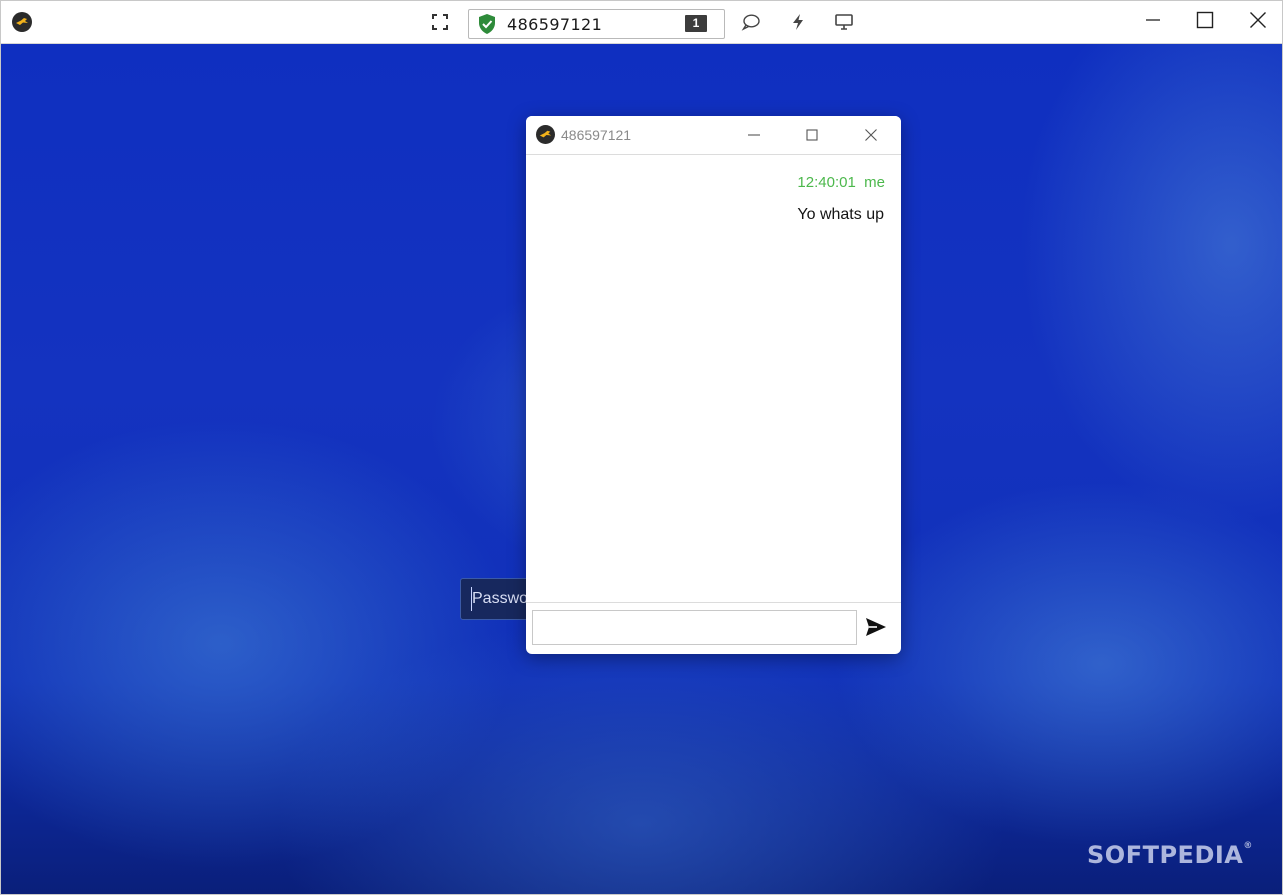  Describe the element at coordinates (1170, 855) in the screenshot. I see `softpedia-watermark: SOFTPEDIA®` at that location.